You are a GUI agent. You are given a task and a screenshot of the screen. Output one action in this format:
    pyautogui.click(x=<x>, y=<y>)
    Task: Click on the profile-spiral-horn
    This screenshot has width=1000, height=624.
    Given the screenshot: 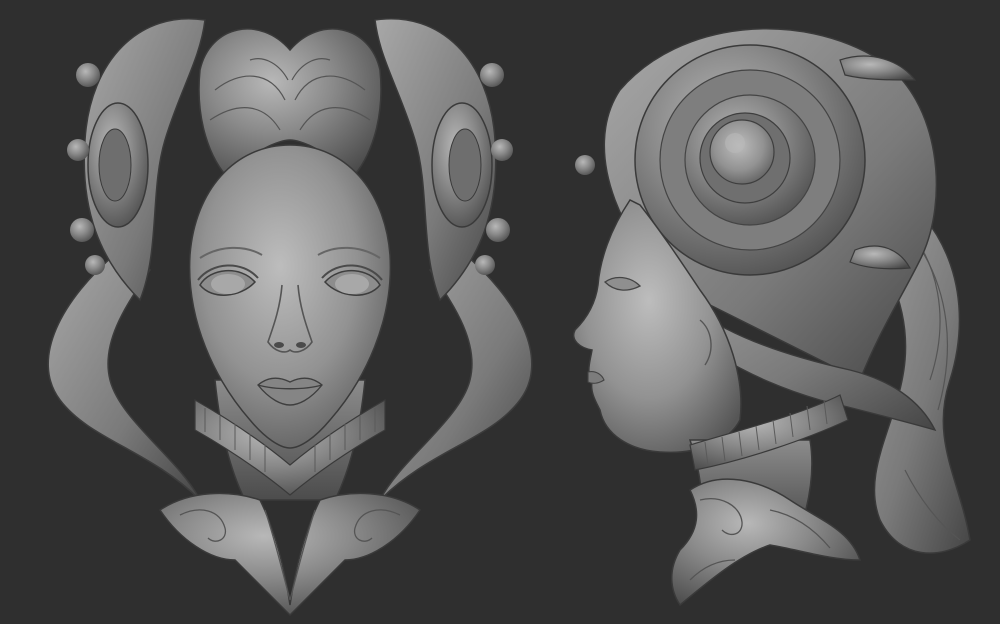 What is the action you would take?
    pyautogui.click(x=750, y=160)
    